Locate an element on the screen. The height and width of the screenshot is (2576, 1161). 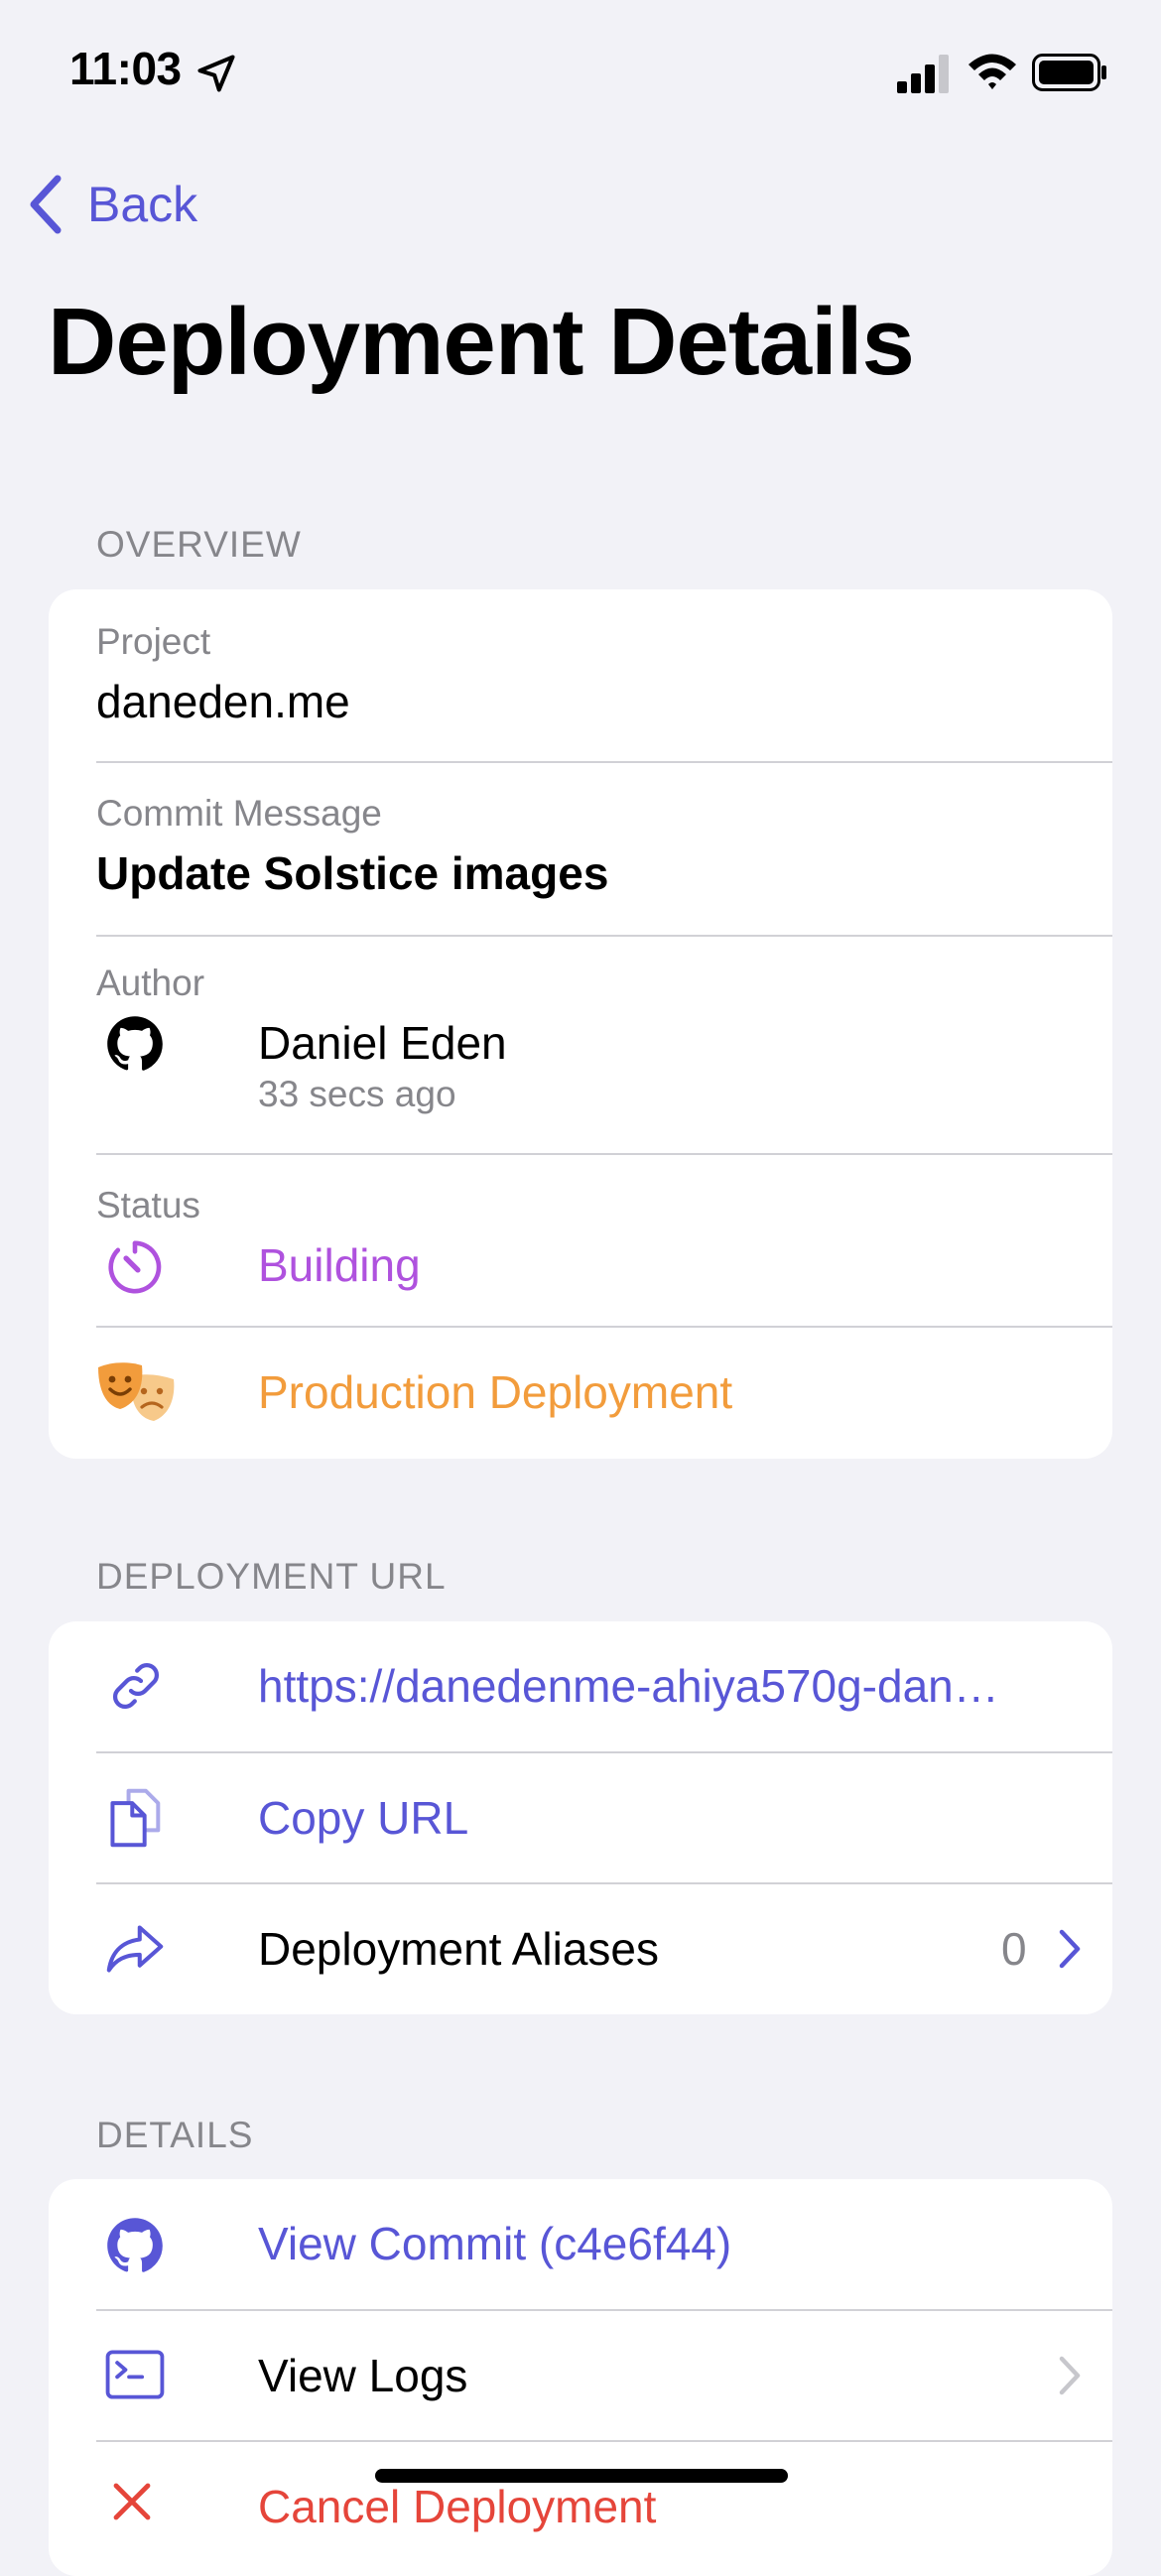
author-label: Author is located at coordinates (150, 983).